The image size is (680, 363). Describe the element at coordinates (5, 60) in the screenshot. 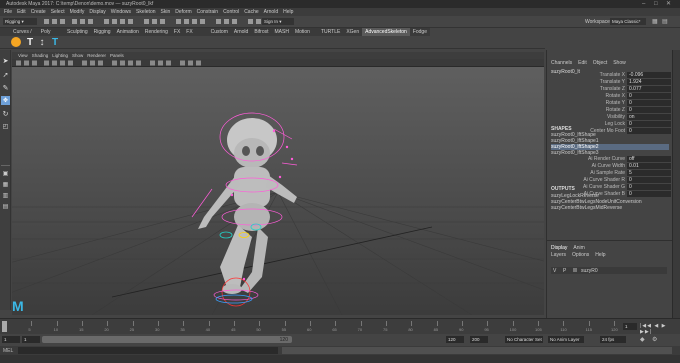

I see `select-tool-icon: ➤` at that location.